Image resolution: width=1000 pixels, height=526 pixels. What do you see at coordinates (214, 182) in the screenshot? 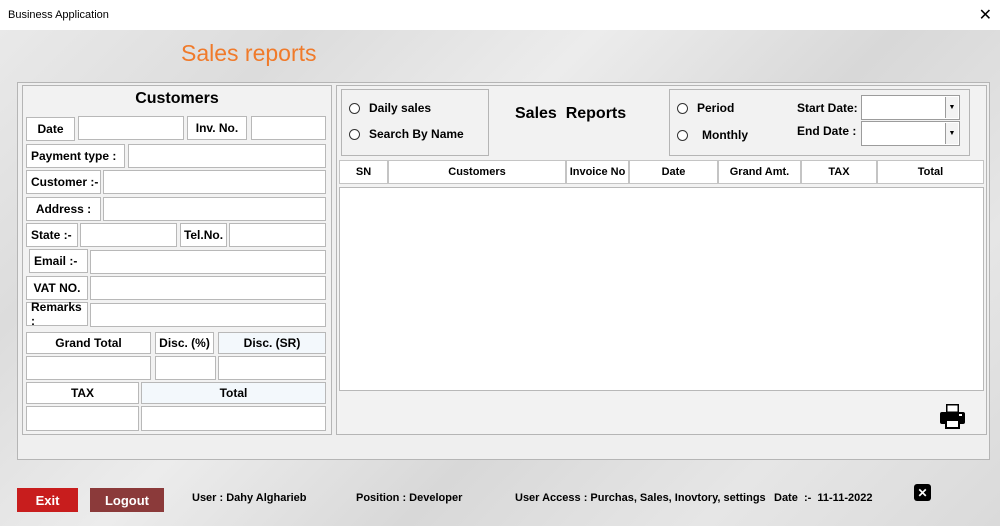
I see `customer-field` at bounding box center [214, 182].